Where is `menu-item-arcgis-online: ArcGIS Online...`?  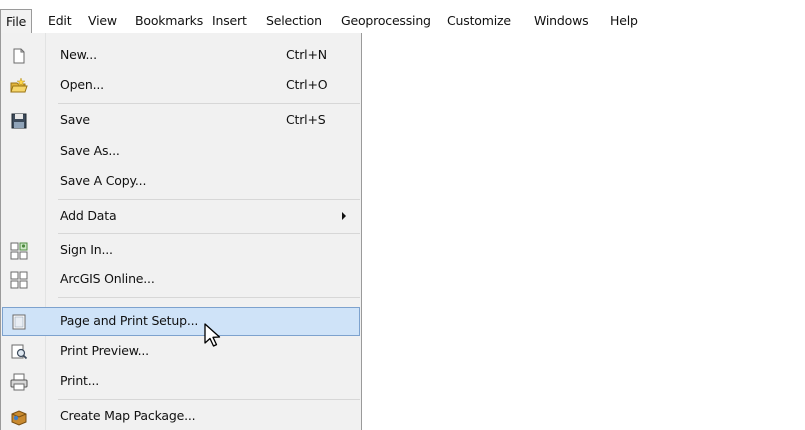 menu-item-arcgis-online: ArcGIS Online... is located at coordinates (181, 279).